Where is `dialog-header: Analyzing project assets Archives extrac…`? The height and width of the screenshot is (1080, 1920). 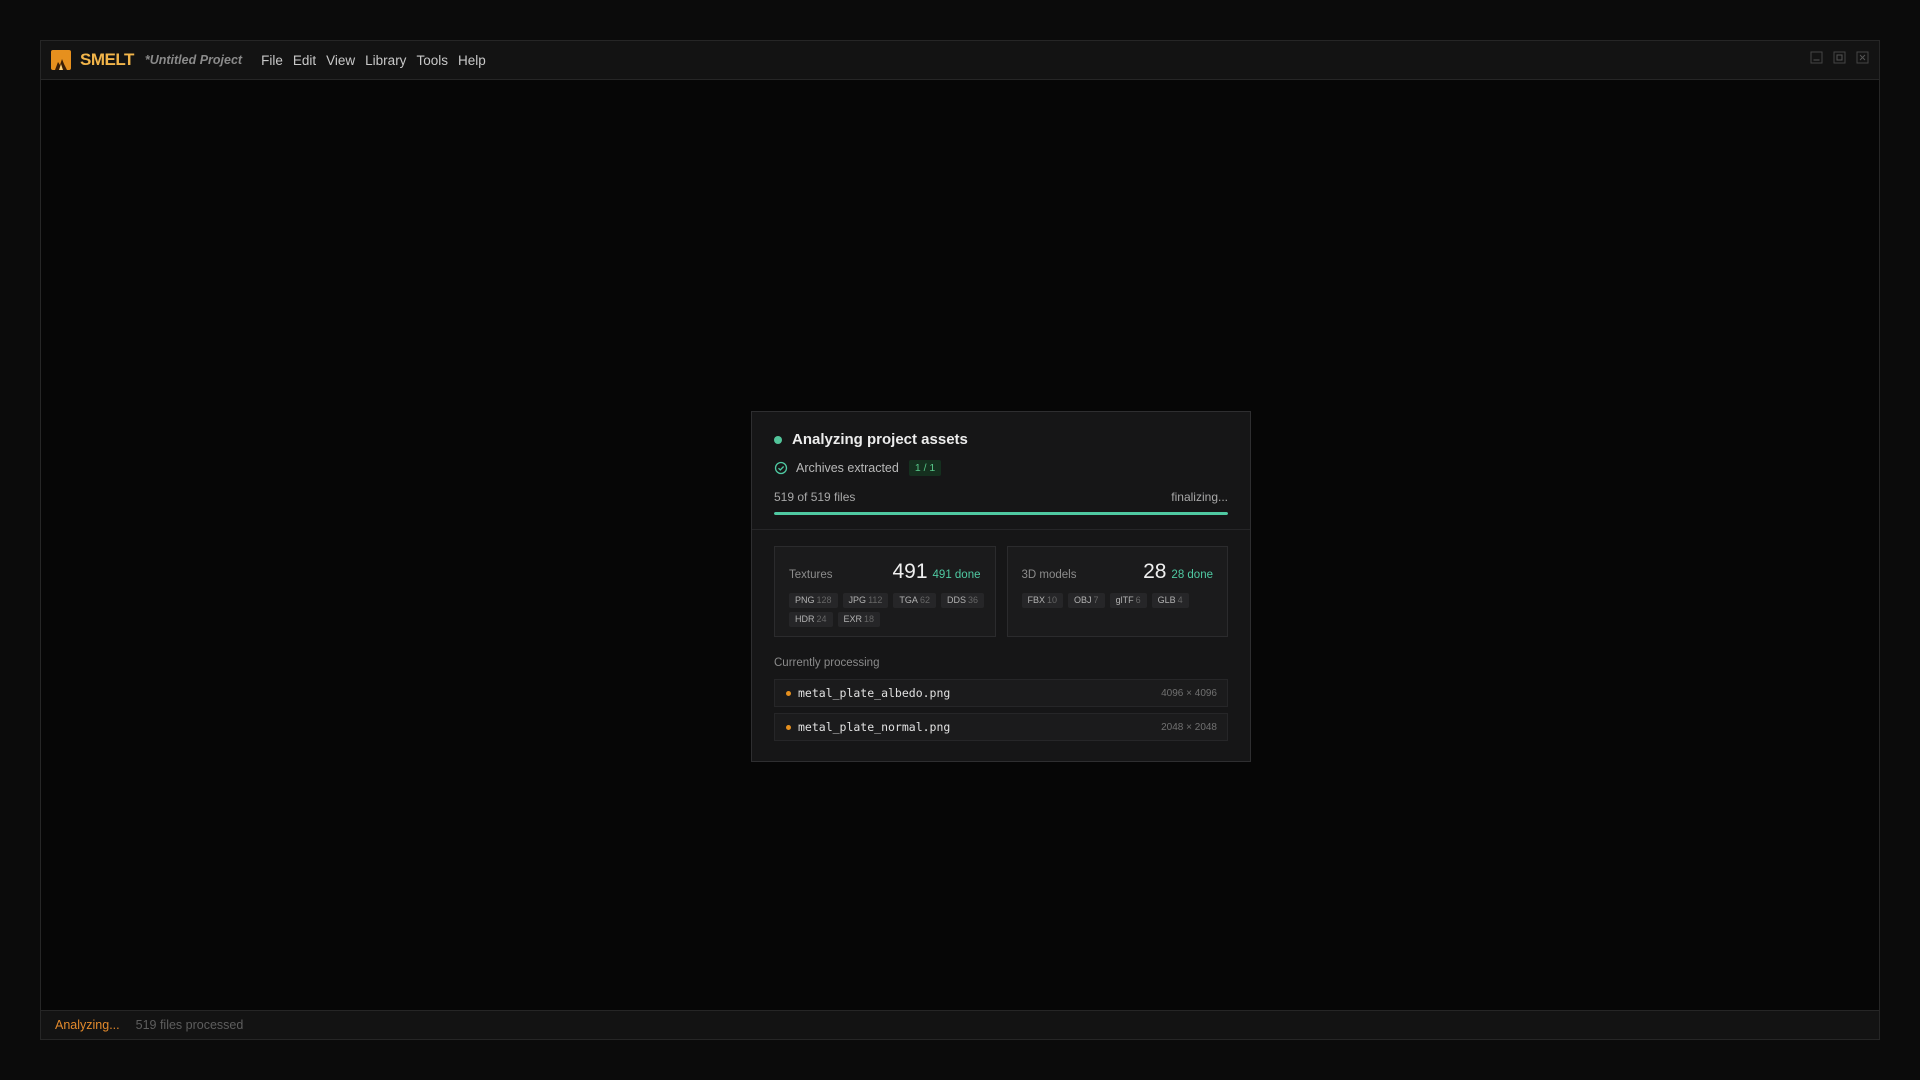
dialog-header: Analyzing project assets Archives extrac… is located at coordinates (1001, 471).